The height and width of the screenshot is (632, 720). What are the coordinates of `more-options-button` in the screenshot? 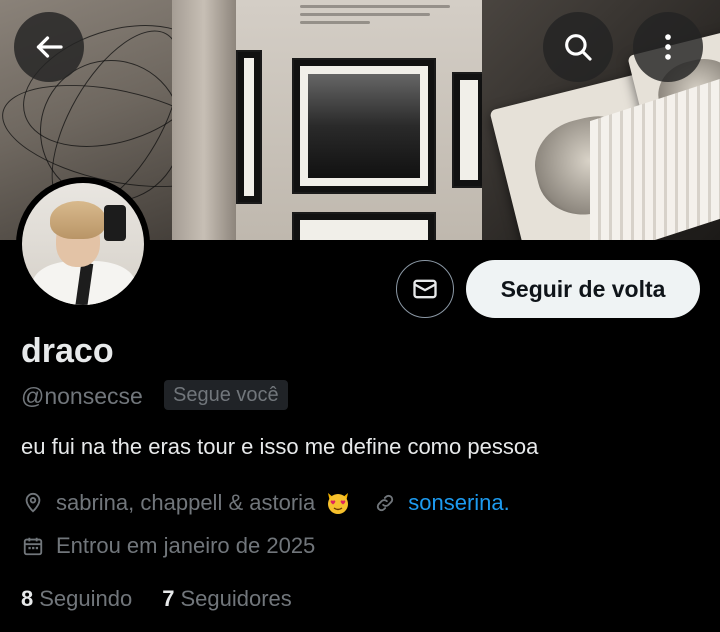 It's located at (668, 47).